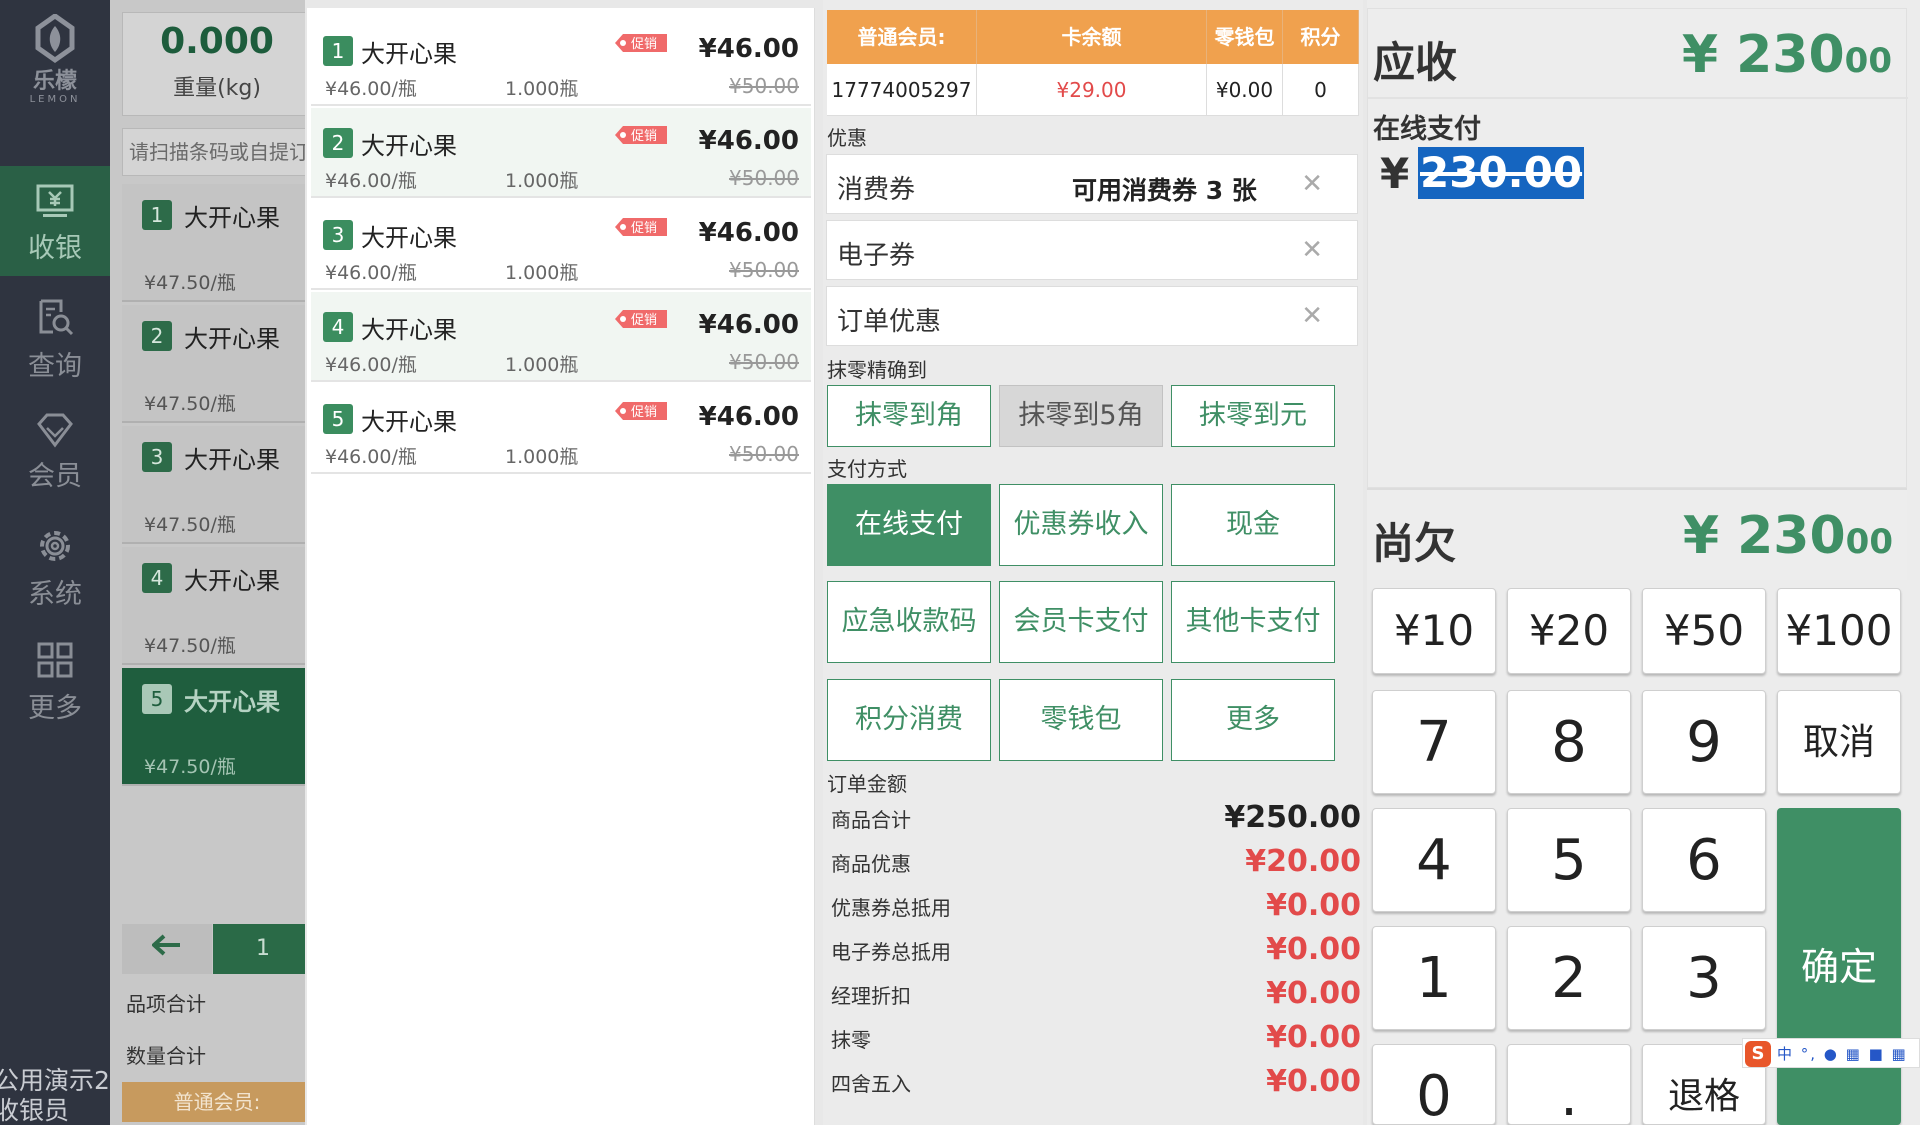 Image resolution: width=1920 pixels, height=1125 pixels. I want to click on online-pay-amount-input: 230.00, so click(1501, 173).